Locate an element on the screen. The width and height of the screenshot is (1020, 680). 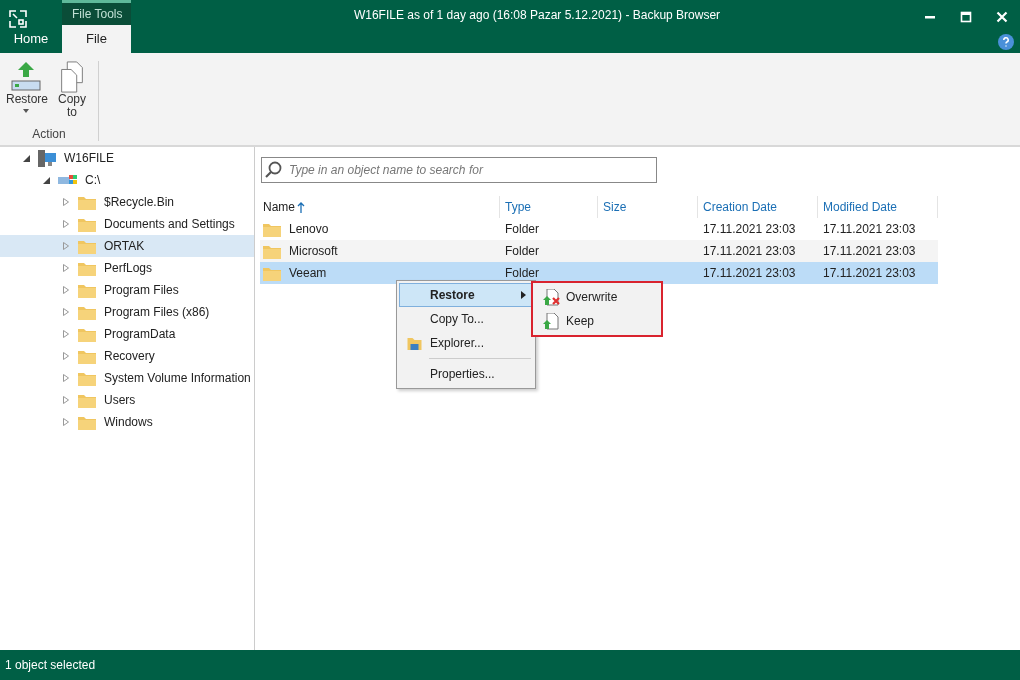
column-header: Name is located at coordinates (380, 207).